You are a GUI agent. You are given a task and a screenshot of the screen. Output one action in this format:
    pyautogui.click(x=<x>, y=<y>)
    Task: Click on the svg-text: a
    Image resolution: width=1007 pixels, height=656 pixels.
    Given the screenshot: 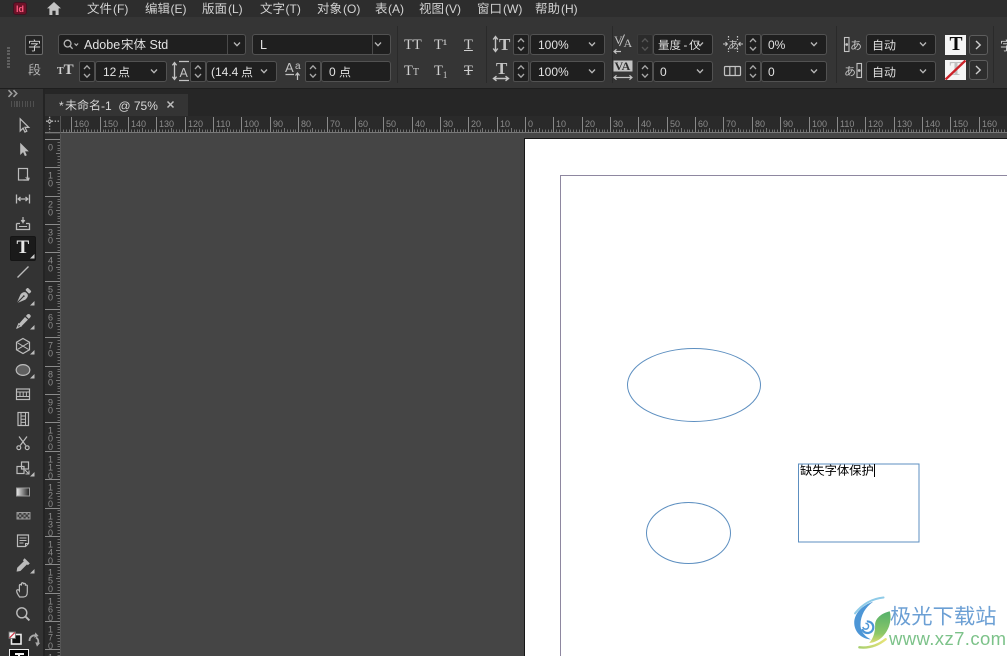 What is the action you would take?
    pyautogui.click(x=298, y=66)
    